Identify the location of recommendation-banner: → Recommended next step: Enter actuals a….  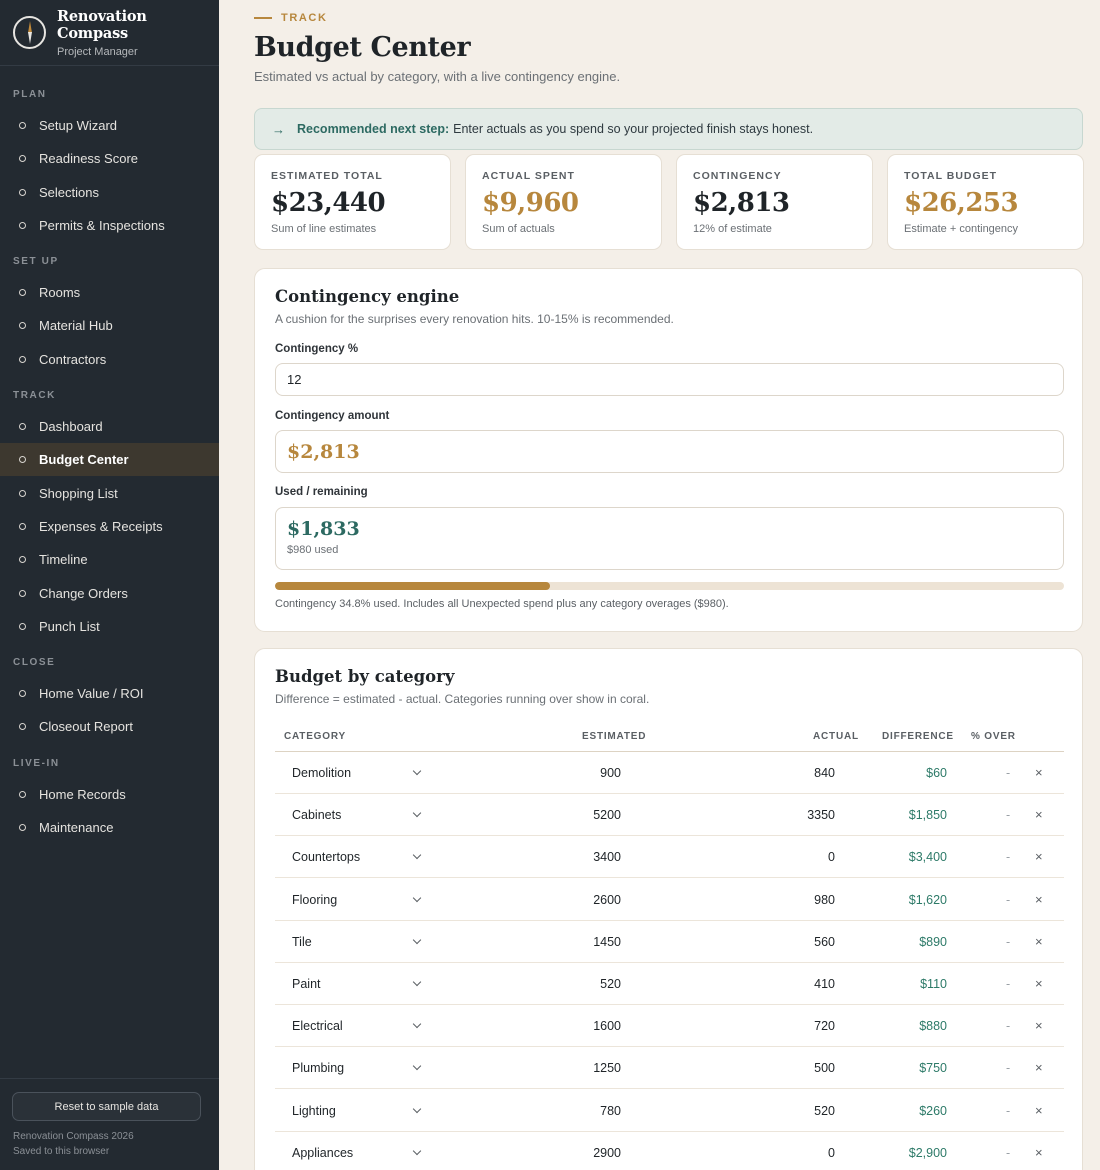
(668, 129).